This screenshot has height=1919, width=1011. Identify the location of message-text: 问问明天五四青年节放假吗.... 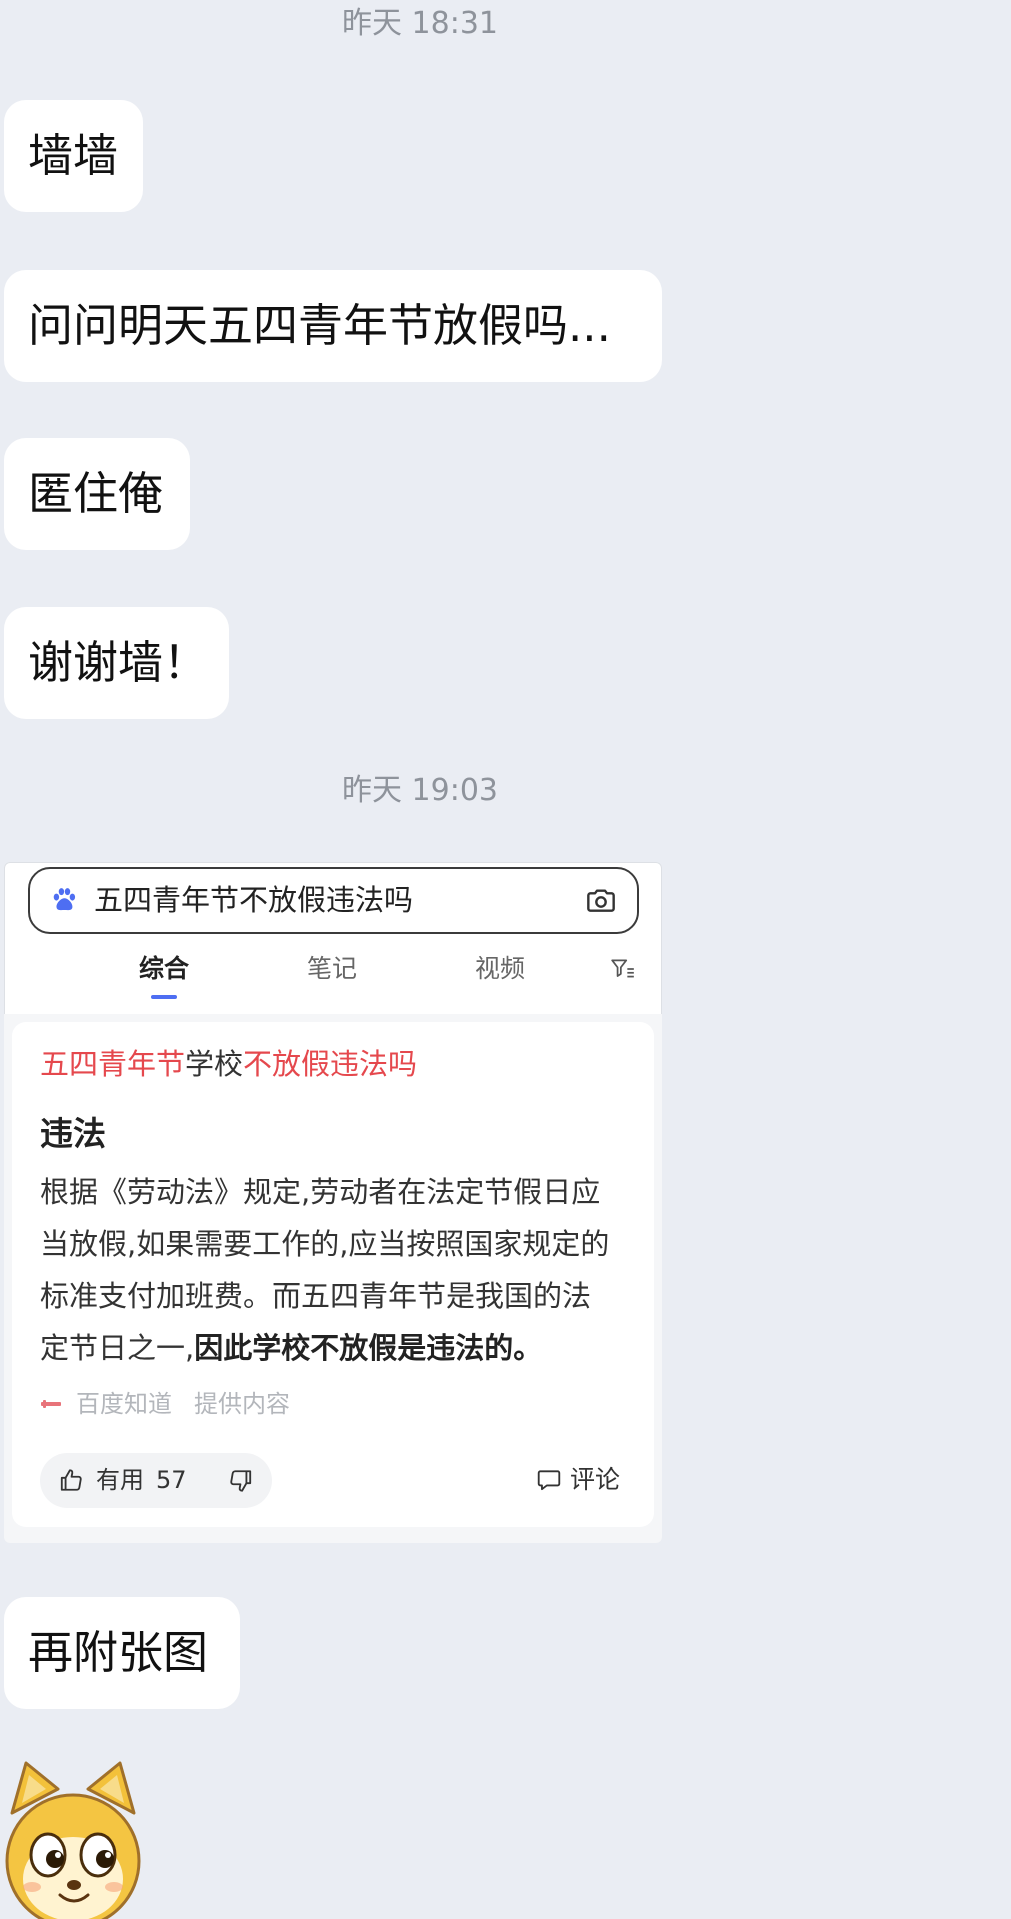
(319, 325).